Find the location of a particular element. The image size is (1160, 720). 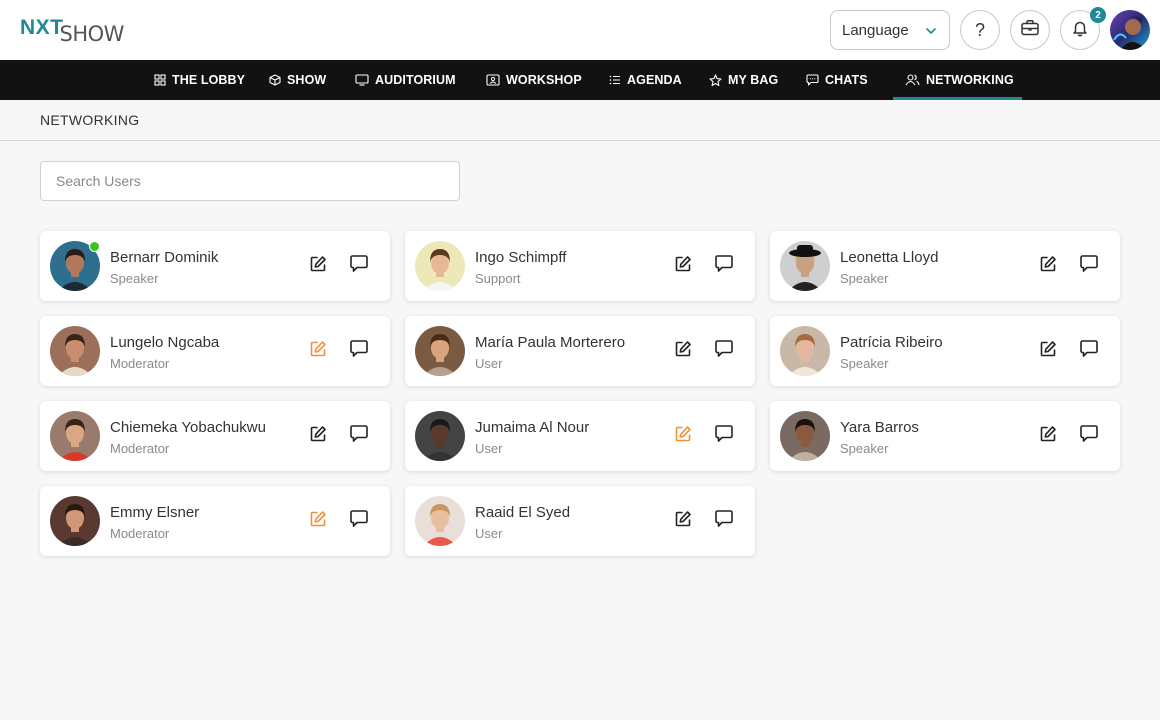

language-select: Language is located at coordinates (890, 30).